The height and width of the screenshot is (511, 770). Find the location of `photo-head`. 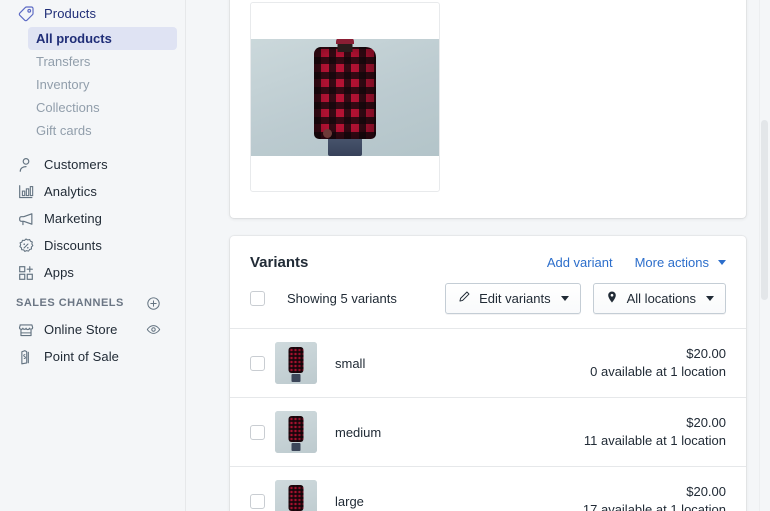

photo-head is located at coordinates (345, 41).